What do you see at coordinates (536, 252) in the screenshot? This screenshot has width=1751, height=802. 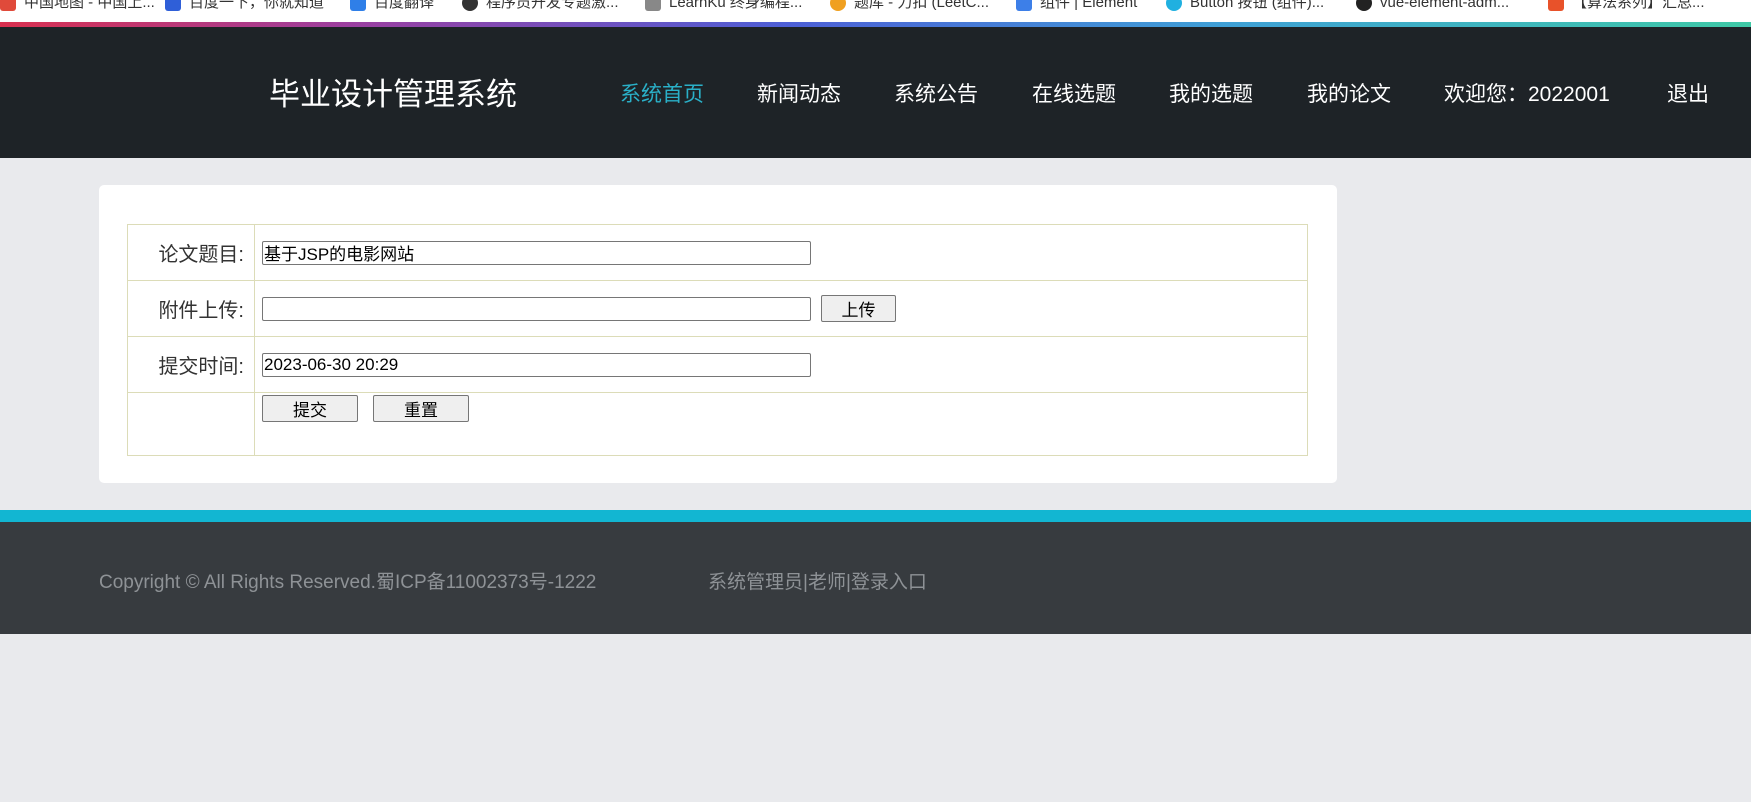 I see `thesis-title-input` at bounding box center [536, 252].